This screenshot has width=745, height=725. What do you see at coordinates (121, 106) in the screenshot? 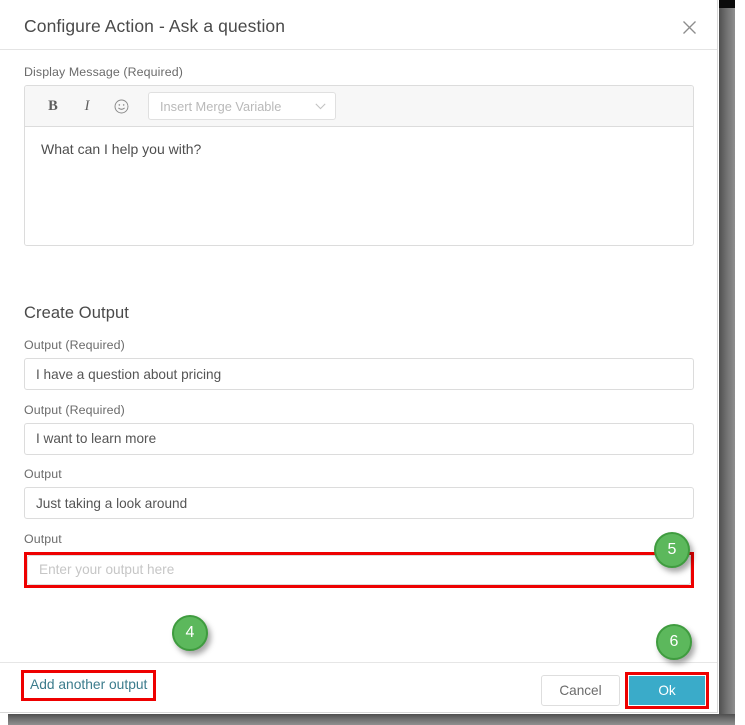
I see `smiley-icon` at bounding box center [121, 106].